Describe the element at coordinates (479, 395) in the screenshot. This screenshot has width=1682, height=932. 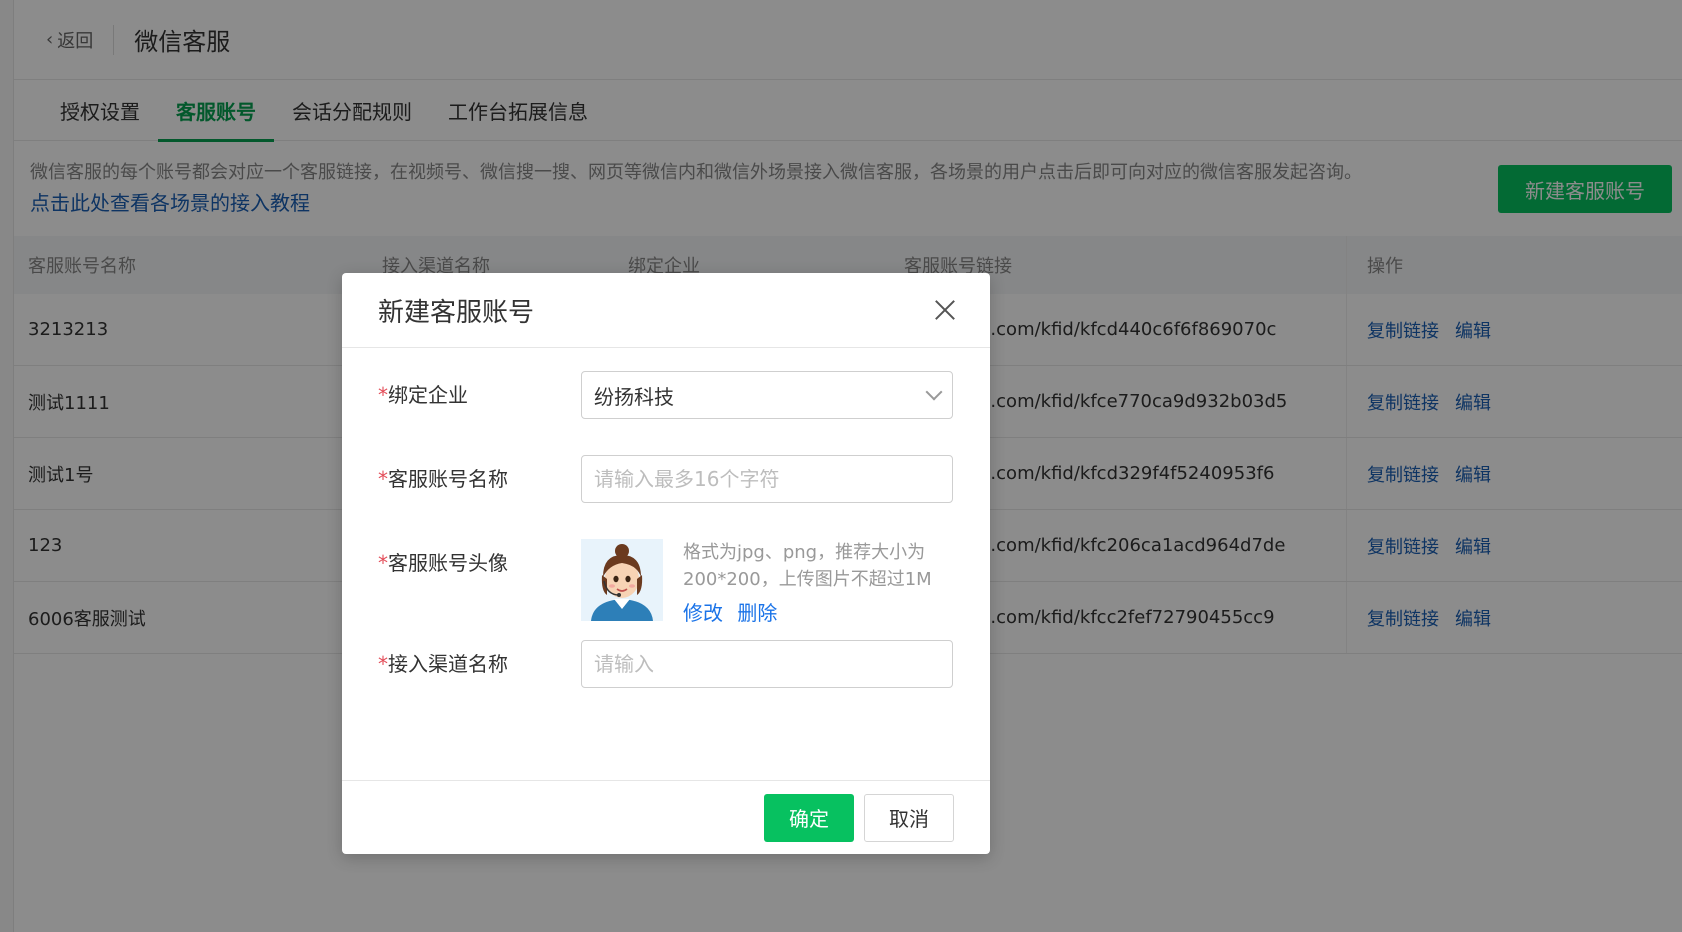
I see `corp-label: *绑定企业` at that location.